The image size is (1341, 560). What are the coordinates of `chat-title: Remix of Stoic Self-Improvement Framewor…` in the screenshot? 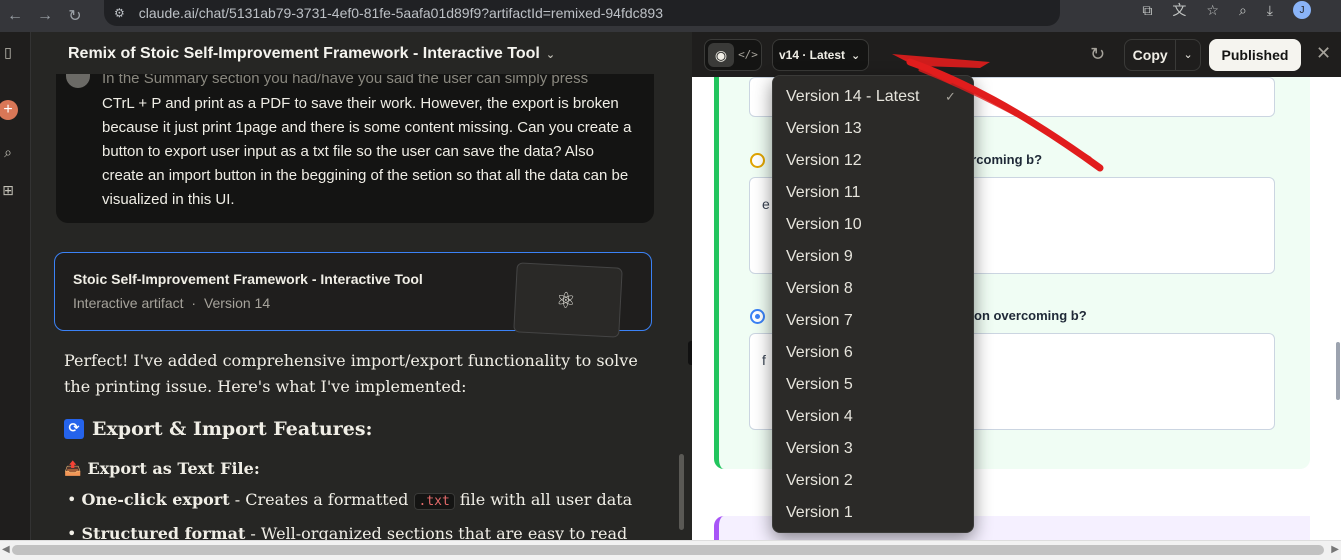 It's located at (304, 53).